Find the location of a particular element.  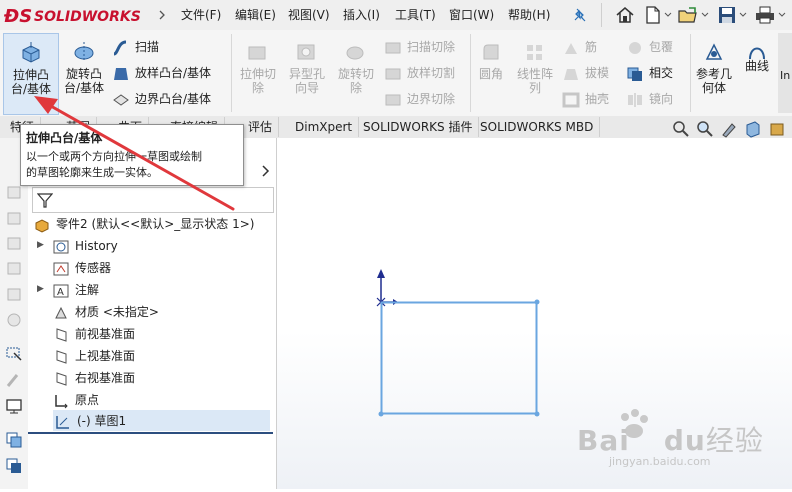

reference-geometry-button: 参考几 何体 is located at coordinates (714, 73).